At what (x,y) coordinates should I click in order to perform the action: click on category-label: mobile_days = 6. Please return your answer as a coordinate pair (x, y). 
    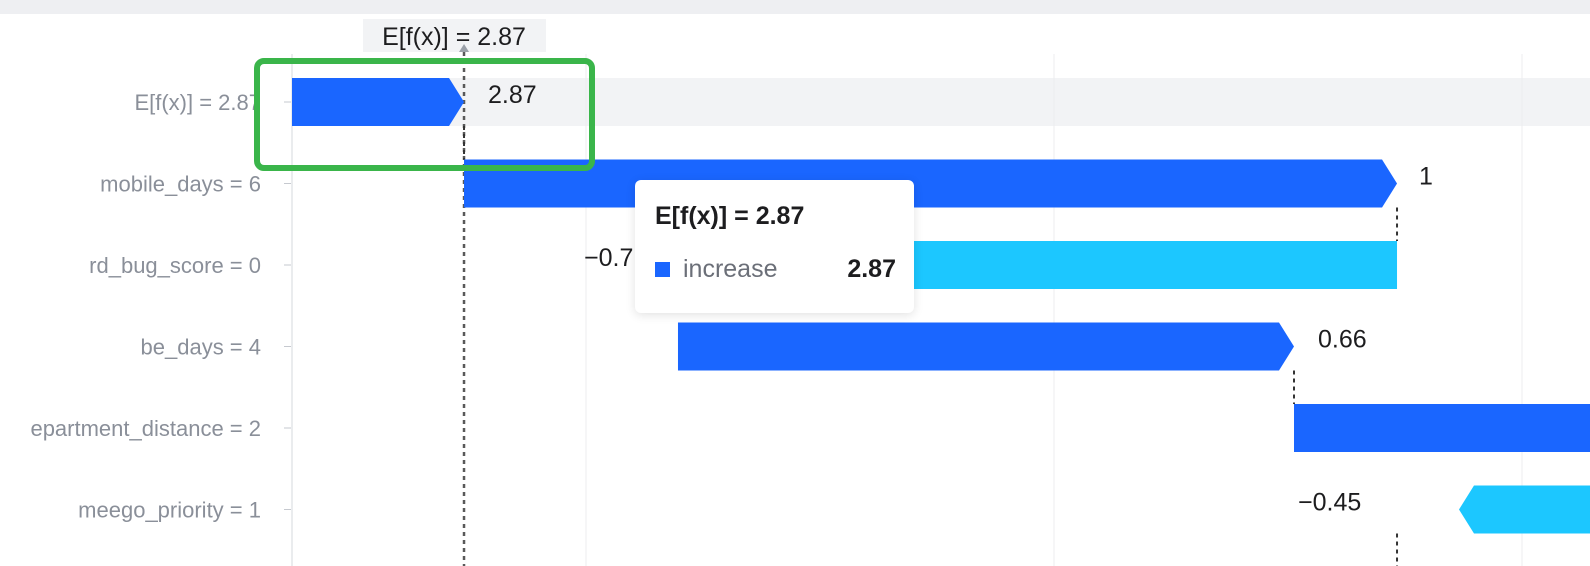
    Looking at the image, I should click on (180, 184).